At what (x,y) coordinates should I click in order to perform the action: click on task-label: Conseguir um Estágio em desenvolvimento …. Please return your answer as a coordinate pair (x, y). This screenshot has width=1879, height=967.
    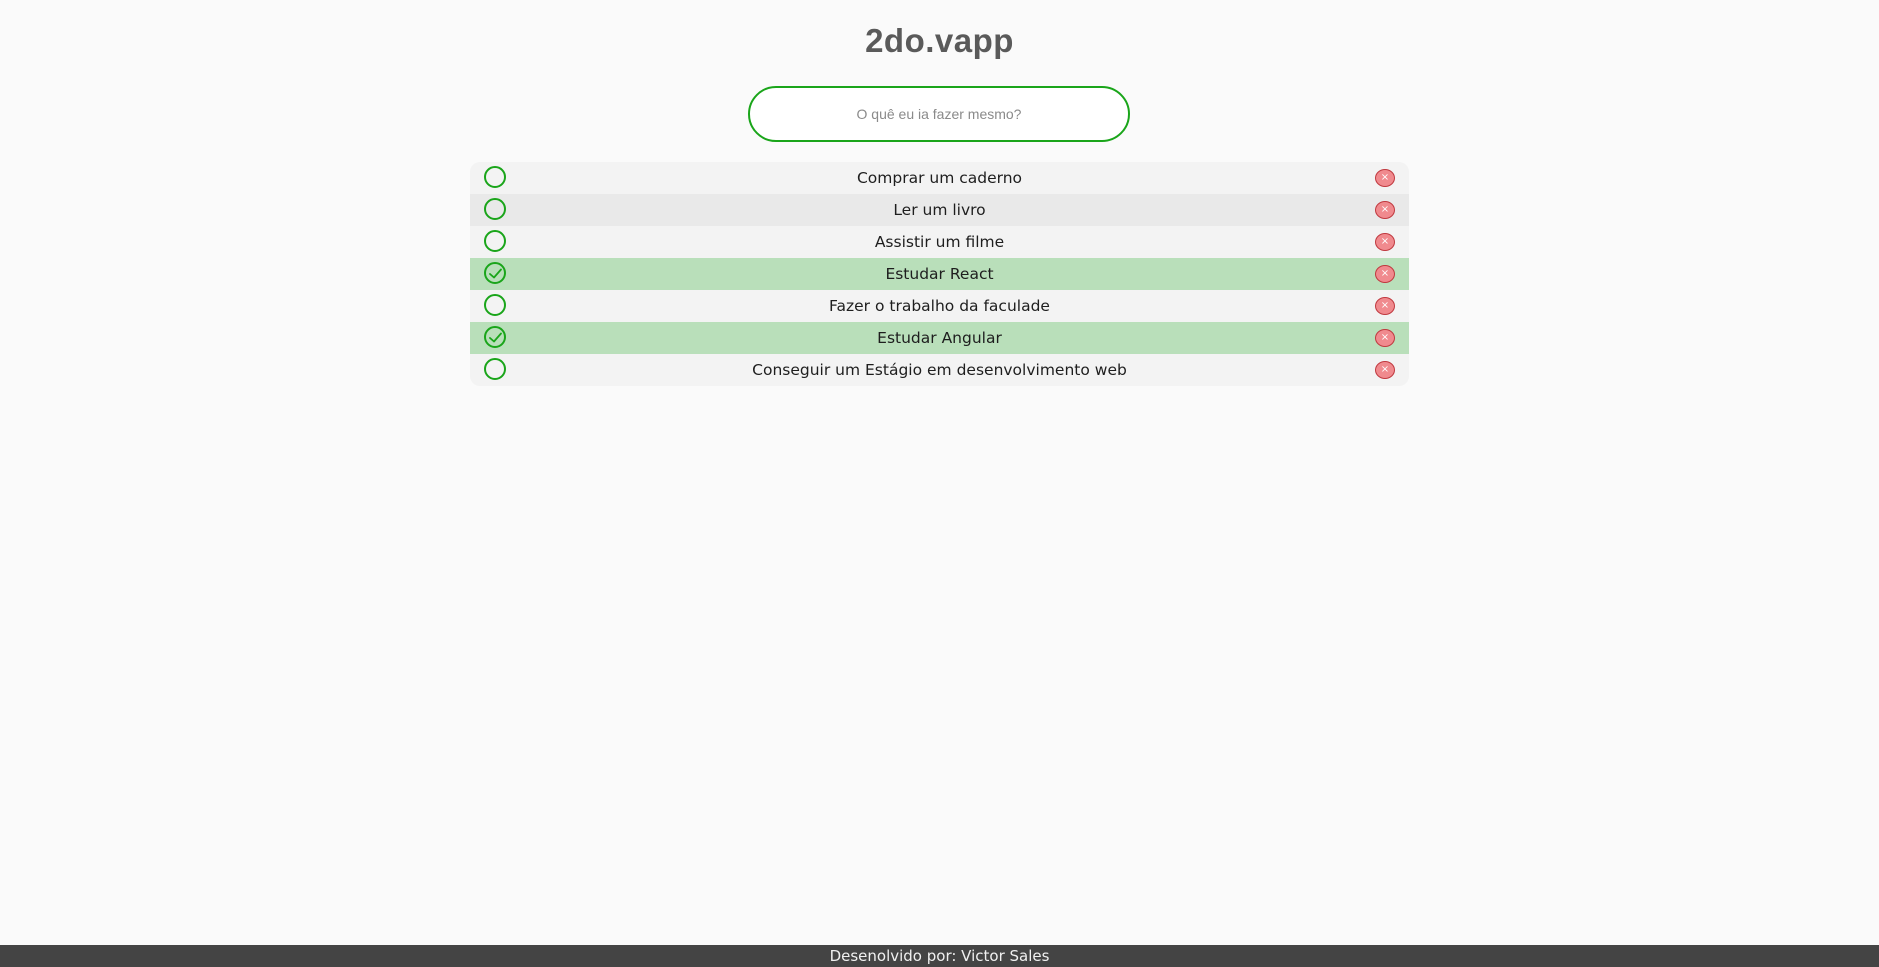
    Looking at the image, I should click on (939, 370).